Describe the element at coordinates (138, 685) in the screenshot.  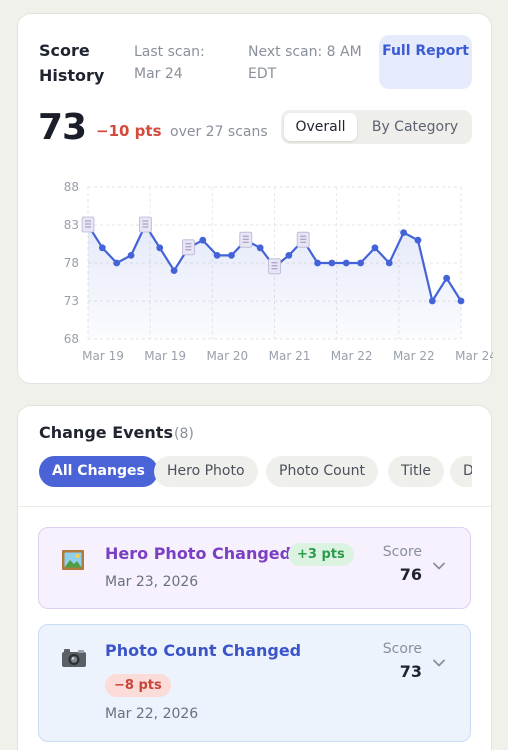
I see `points-badge: −8 pts` at that location.